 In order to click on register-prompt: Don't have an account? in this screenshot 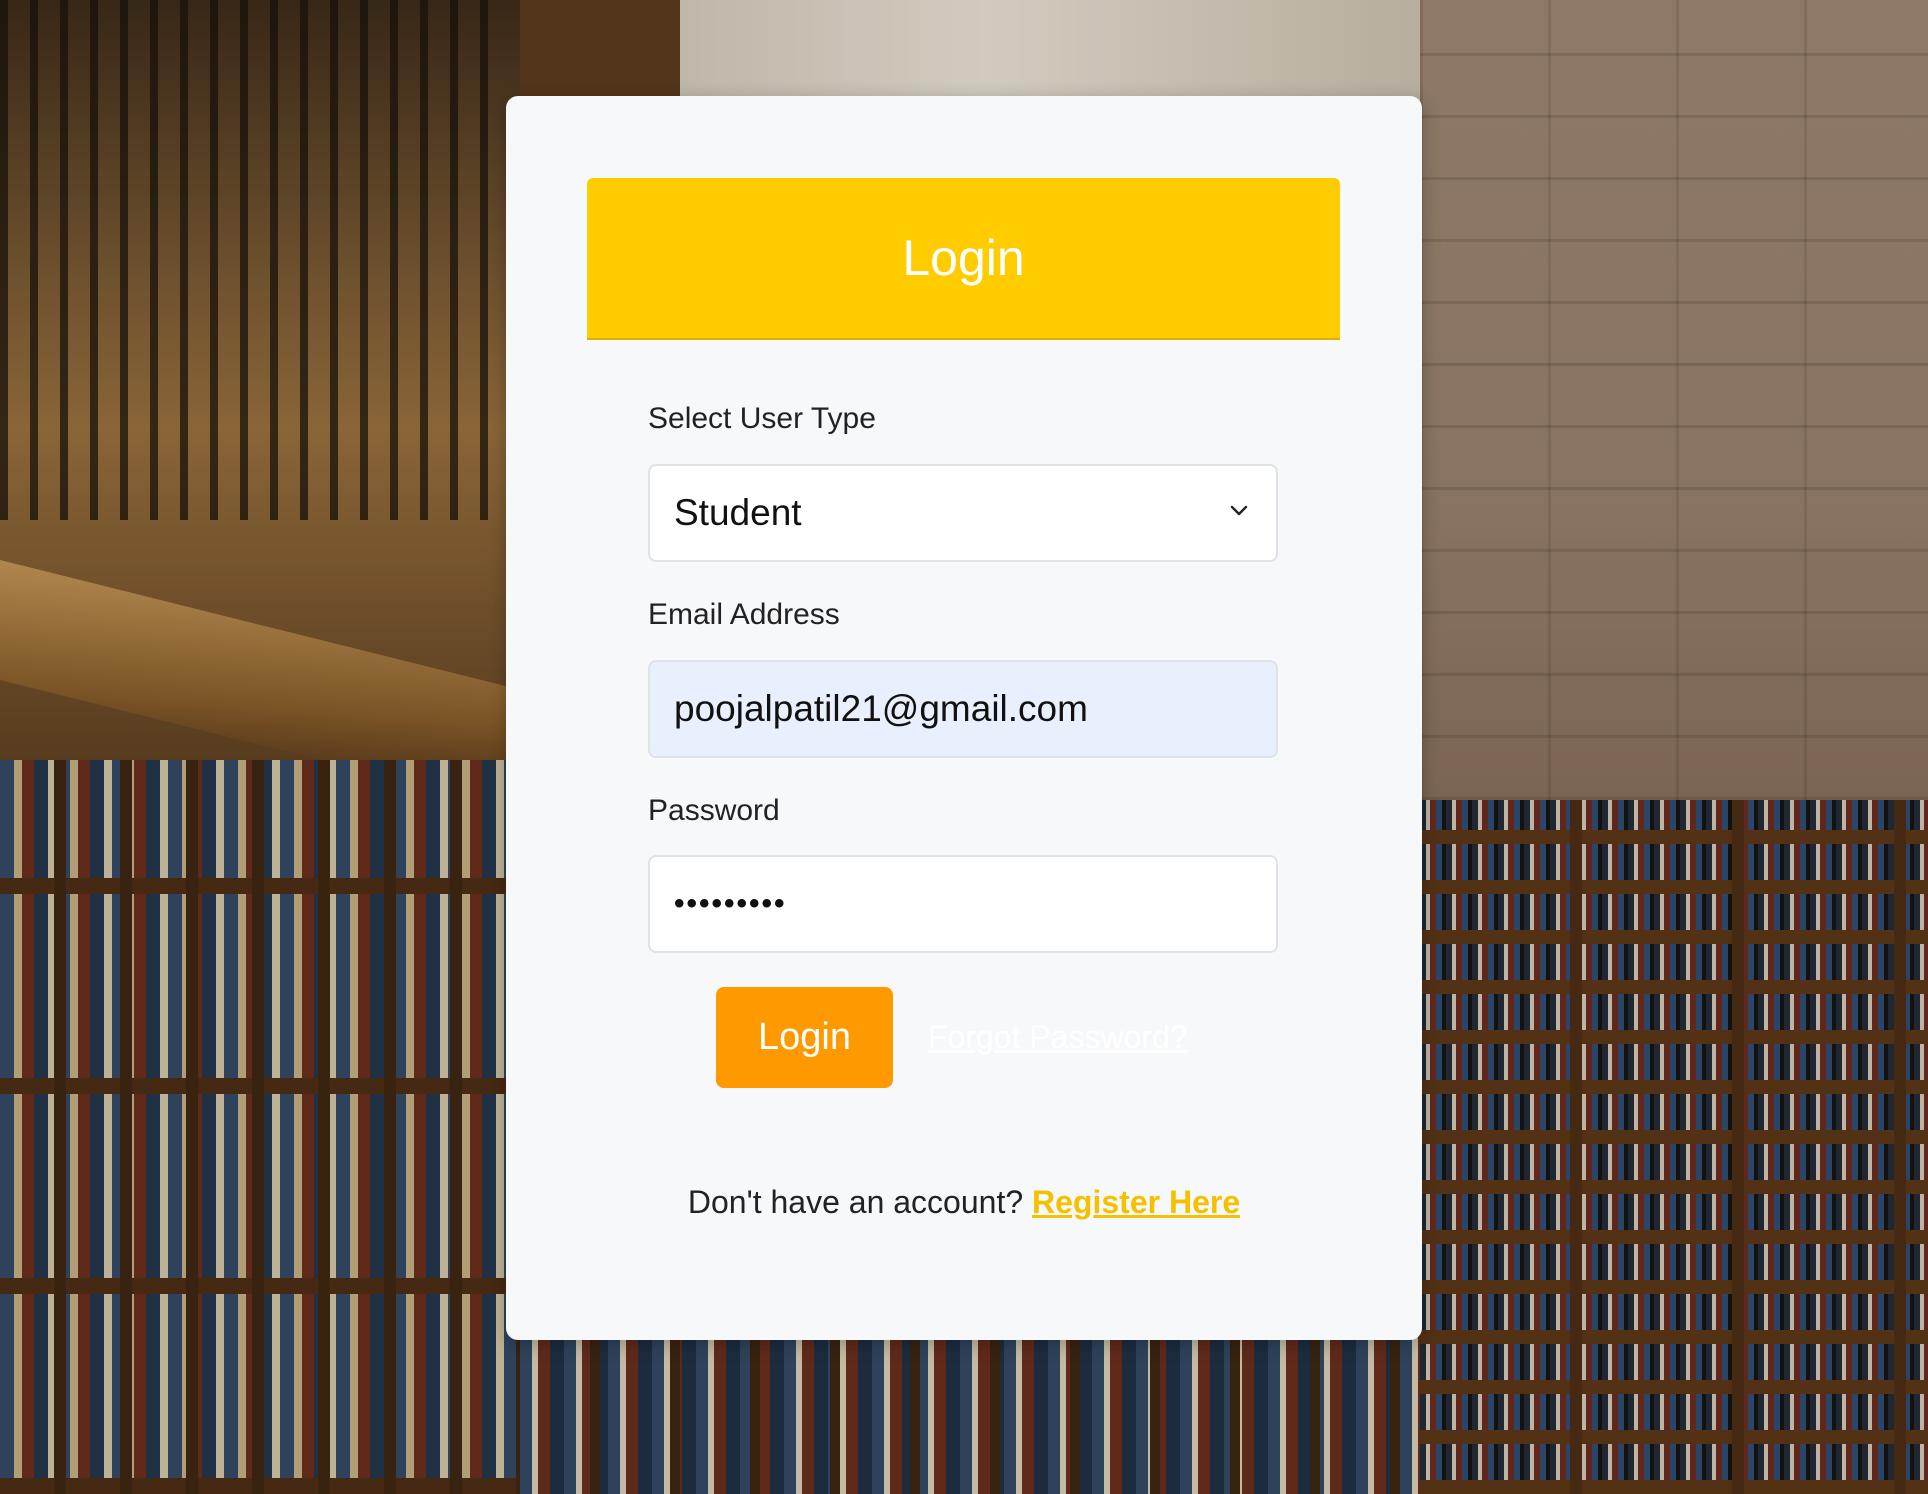, I will do `click(855, 1202)`.